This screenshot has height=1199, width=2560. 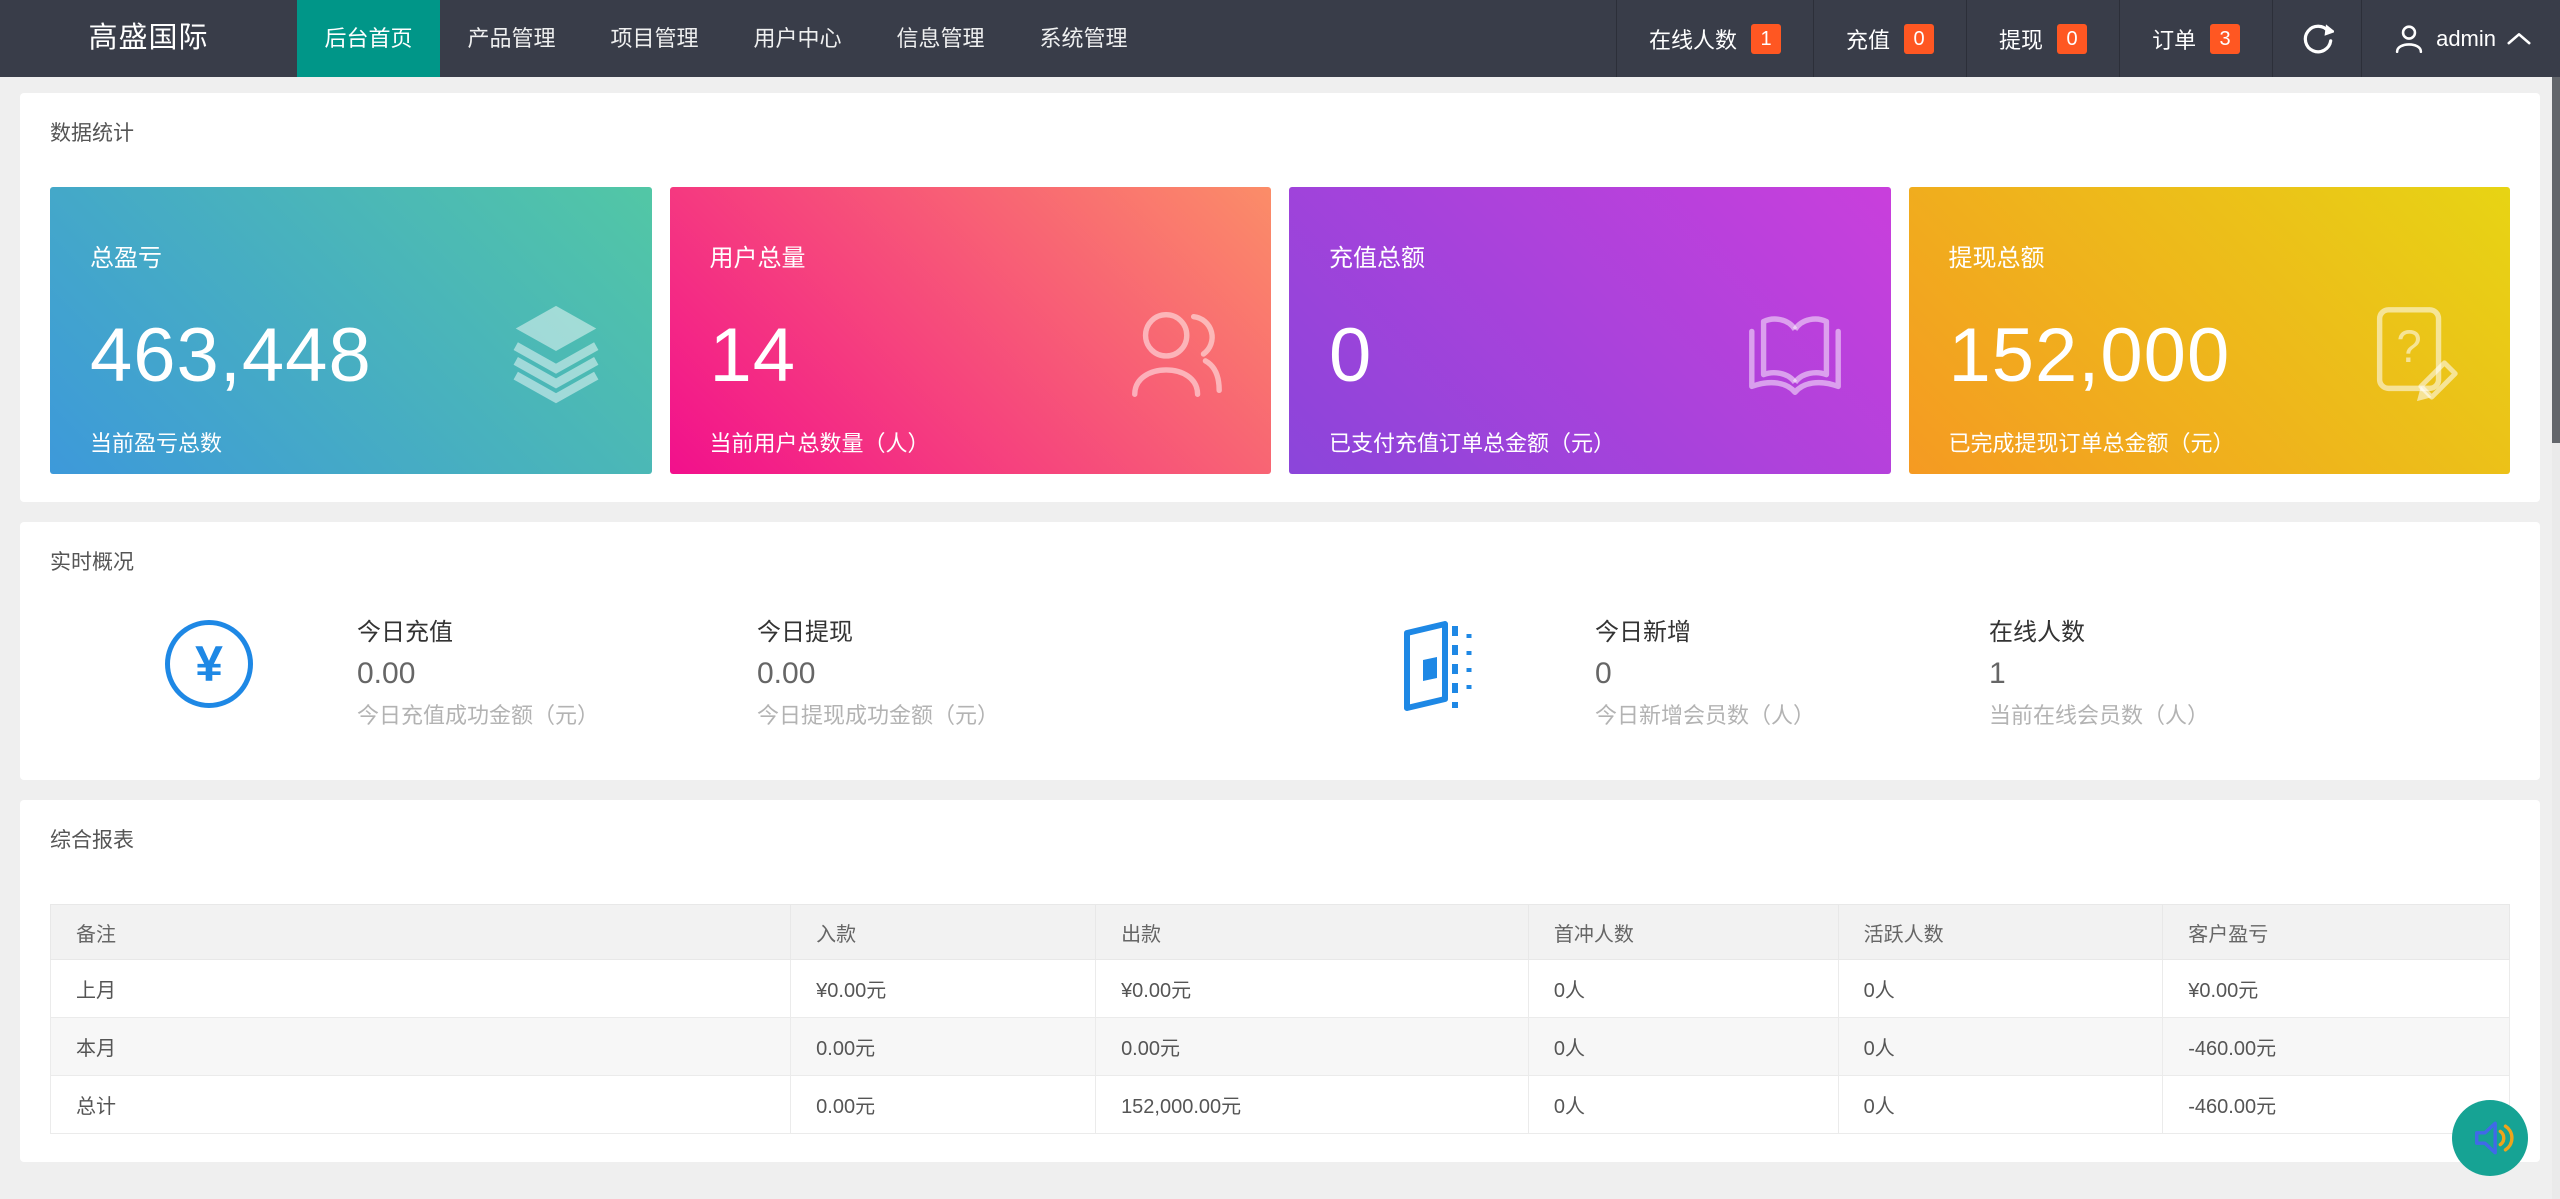 I want to click on refresh-button, so click(x=2316, y=38).